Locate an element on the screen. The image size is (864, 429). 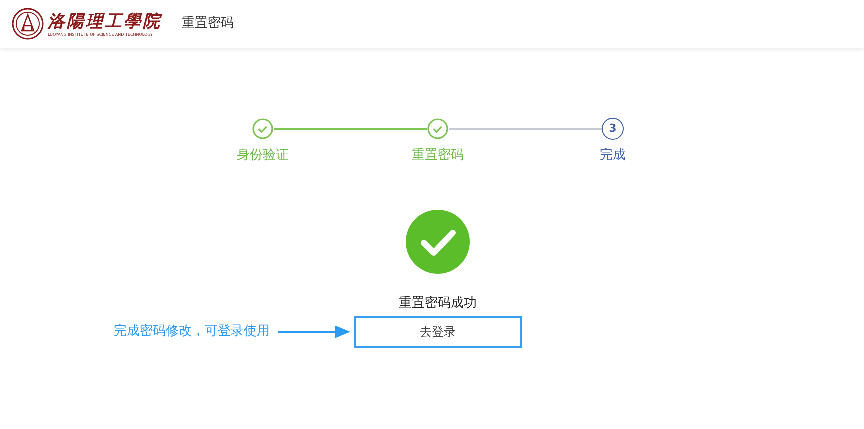
success-message: 重置密码成功 is located at coordinates (438, 304).